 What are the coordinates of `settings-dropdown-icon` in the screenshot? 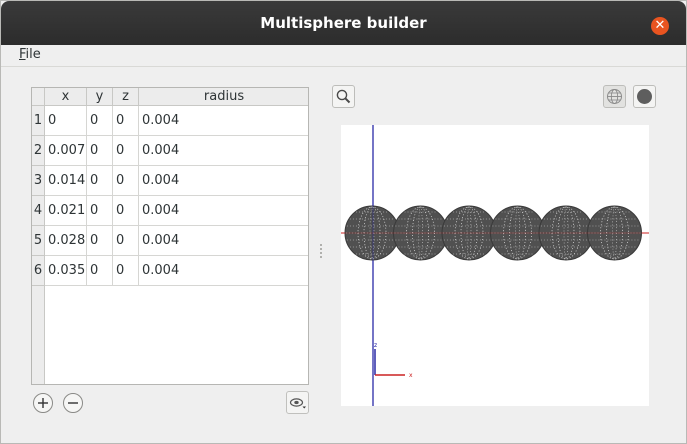 It's located at (297, 403).